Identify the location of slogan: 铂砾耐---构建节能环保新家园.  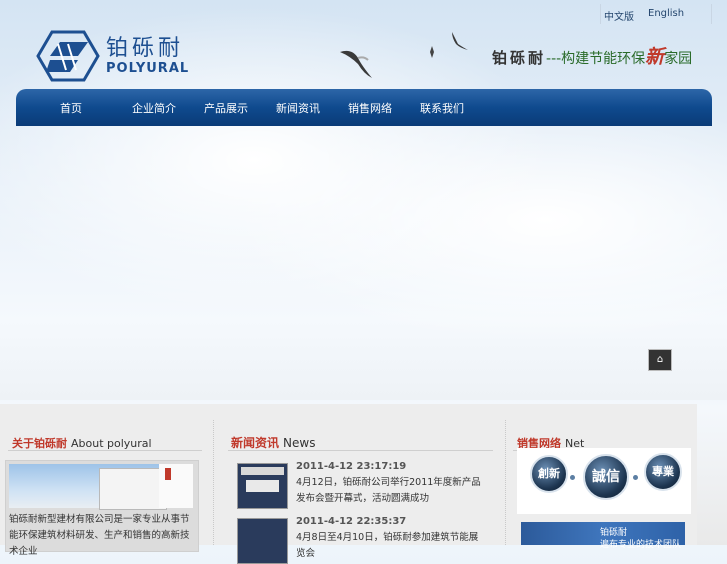
(592, 55).